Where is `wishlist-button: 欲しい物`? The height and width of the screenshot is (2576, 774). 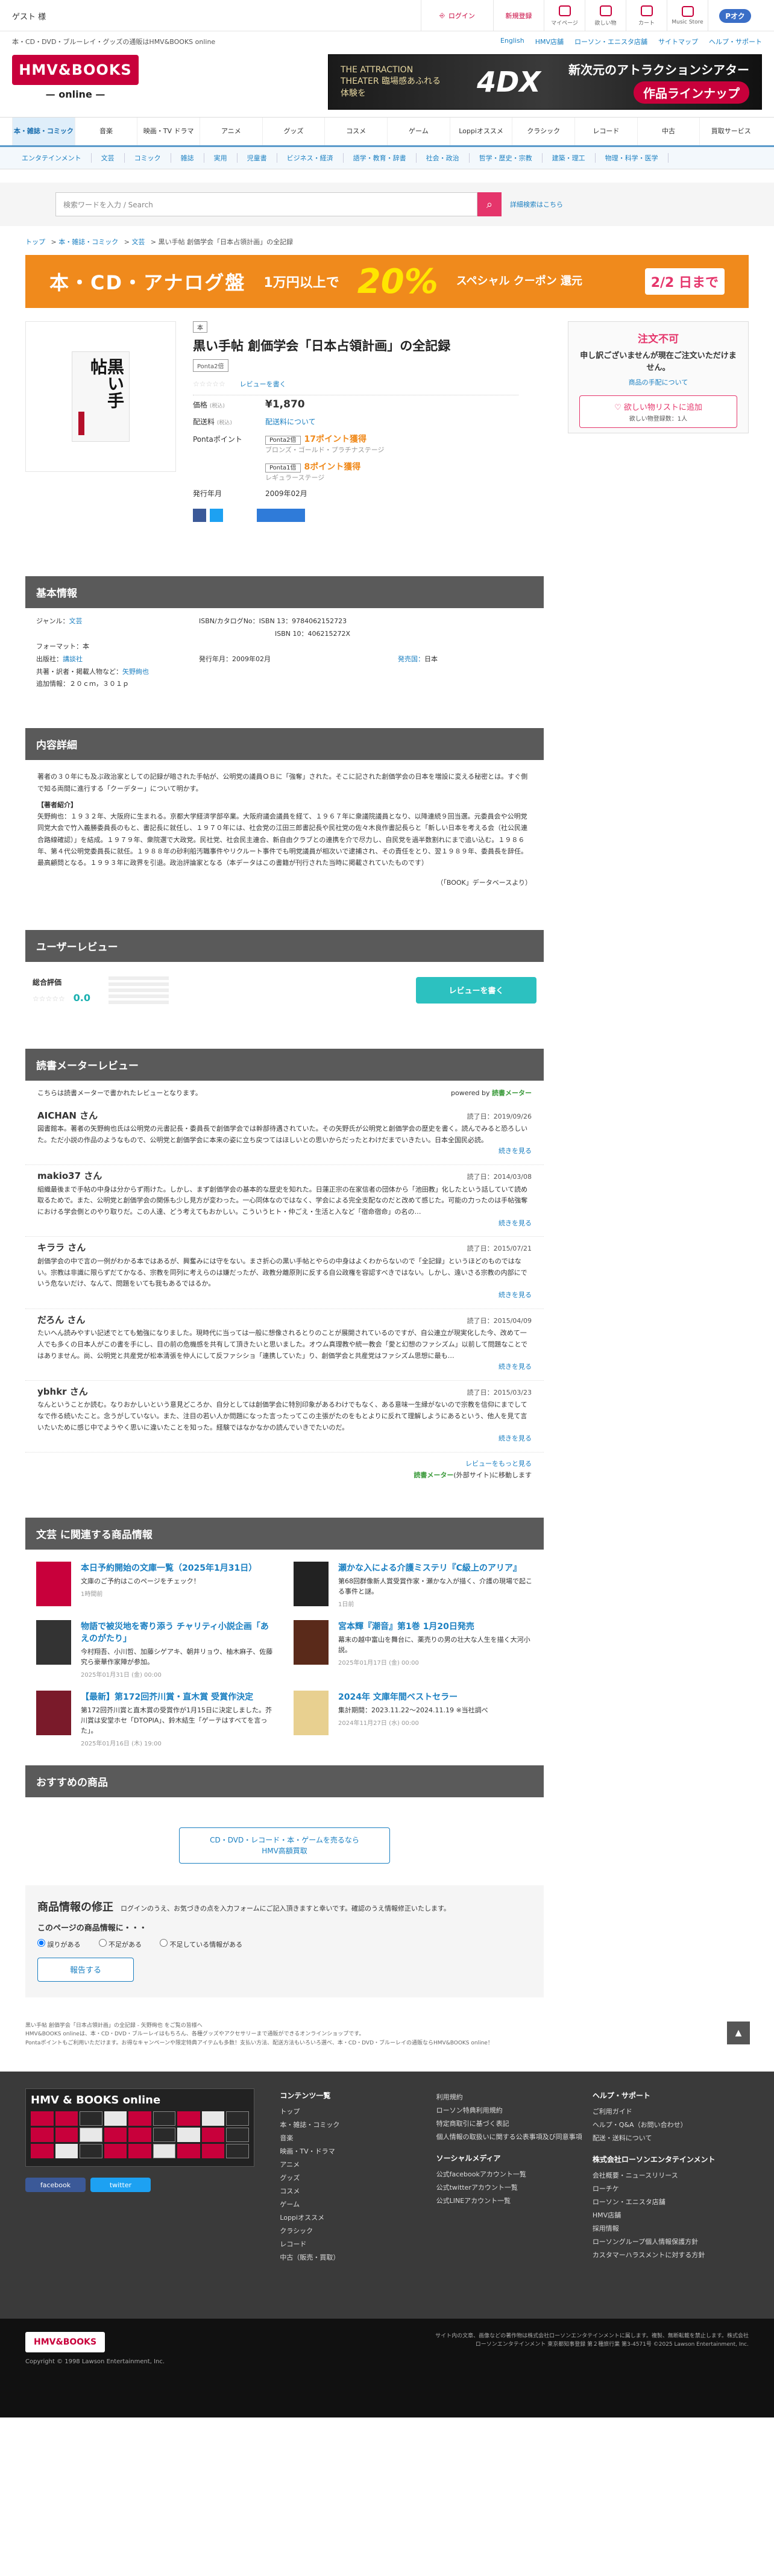
wishlist-button: 欲しい物 is located at coordinates (605, 15).